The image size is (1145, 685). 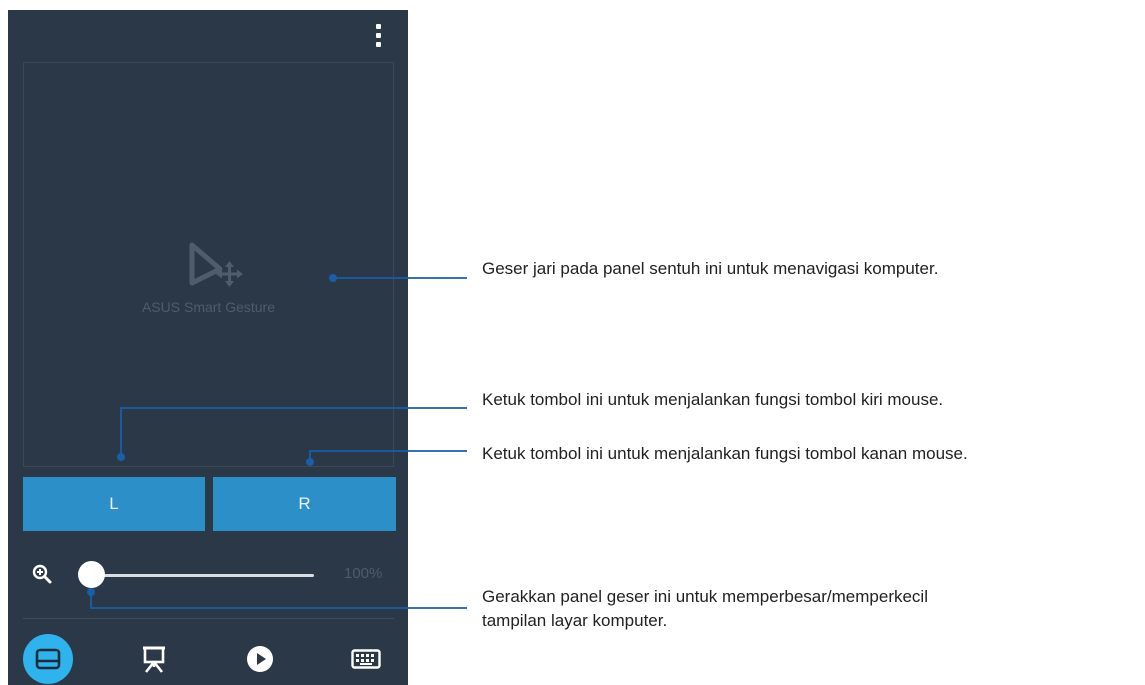 What do you see at coordinates (363, 573) in the screenshot?
I see `zoom-value: 100%` at bounding box center [363, 573].